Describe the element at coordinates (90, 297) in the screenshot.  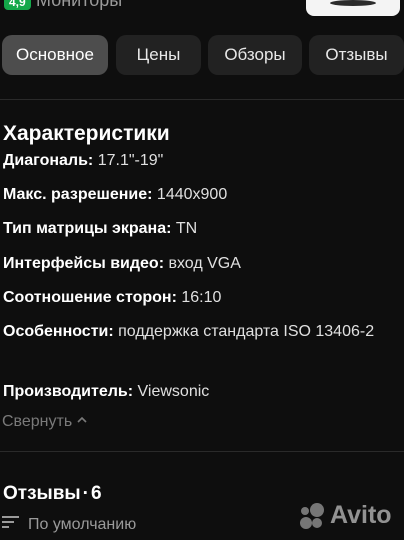
I see `spec-key: Соотношение сторон:` at that location.